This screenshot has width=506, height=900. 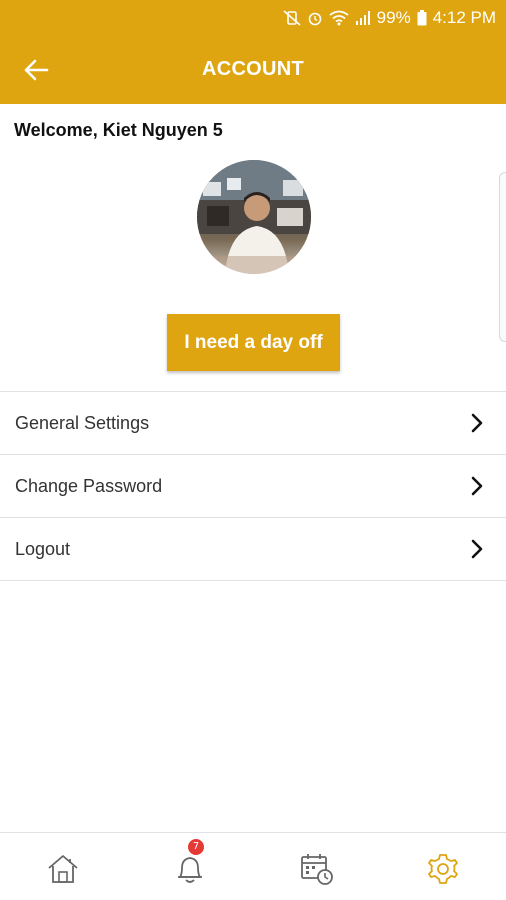 What do you see at coordinates (292, 18) in the screenshot?
I see `mute-vibrate-icon` at bounding box center [292, 18].